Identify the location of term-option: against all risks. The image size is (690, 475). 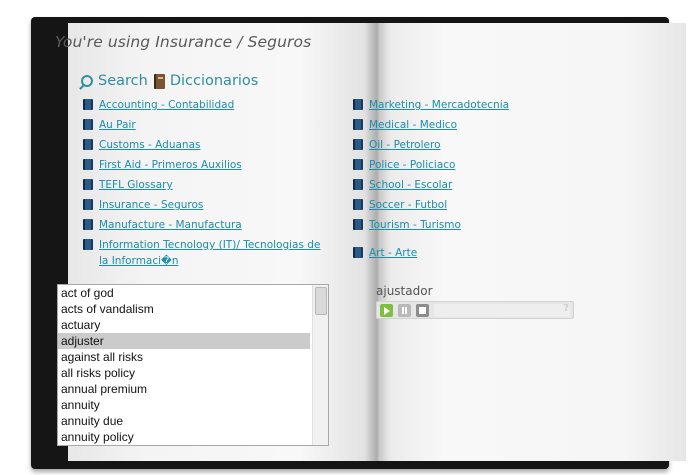
(184, 357).